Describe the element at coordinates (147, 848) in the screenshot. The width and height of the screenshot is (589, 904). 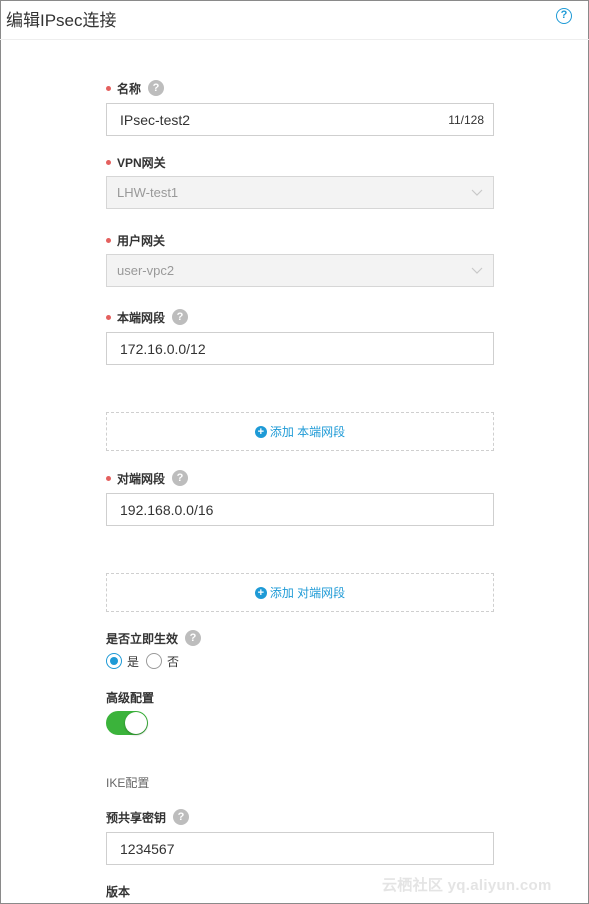
I see `psk-value: 1234567` at that location.